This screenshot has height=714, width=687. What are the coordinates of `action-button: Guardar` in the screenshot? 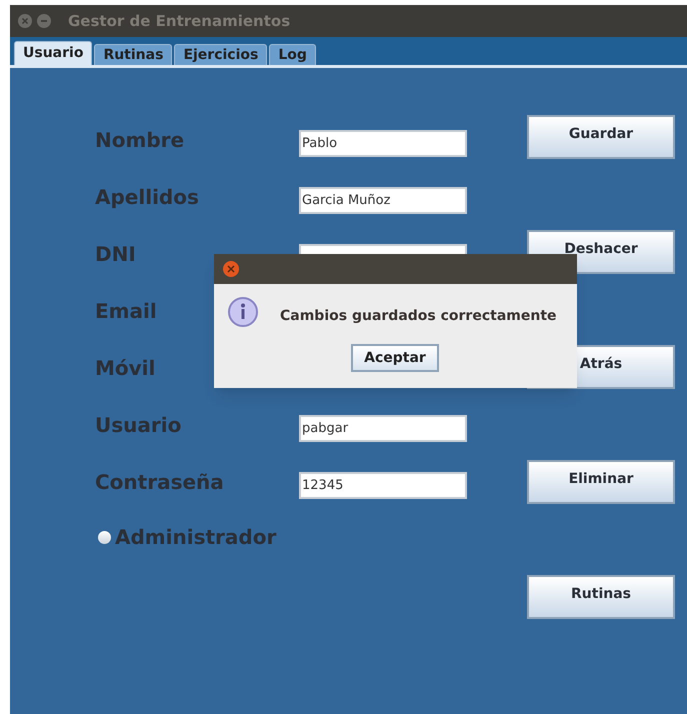 It's located at (601, 137).